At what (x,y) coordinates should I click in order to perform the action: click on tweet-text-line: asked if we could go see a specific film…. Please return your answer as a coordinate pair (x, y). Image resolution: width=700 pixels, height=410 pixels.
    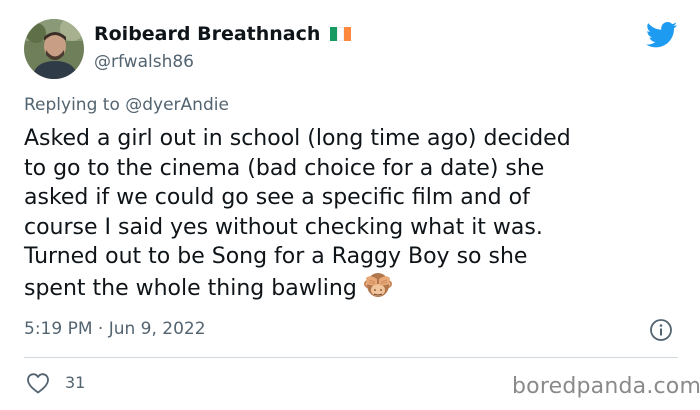
    Looking at the image, I should click on (277, 197).